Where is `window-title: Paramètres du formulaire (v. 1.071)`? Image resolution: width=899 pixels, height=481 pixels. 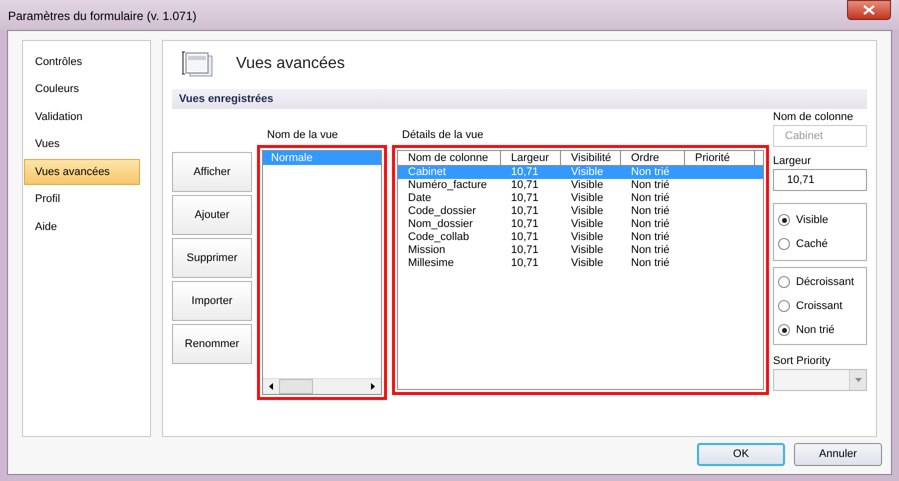
window-title: Paramètres du formulaire (v. 1.071) is located at coordinates (102, 16).